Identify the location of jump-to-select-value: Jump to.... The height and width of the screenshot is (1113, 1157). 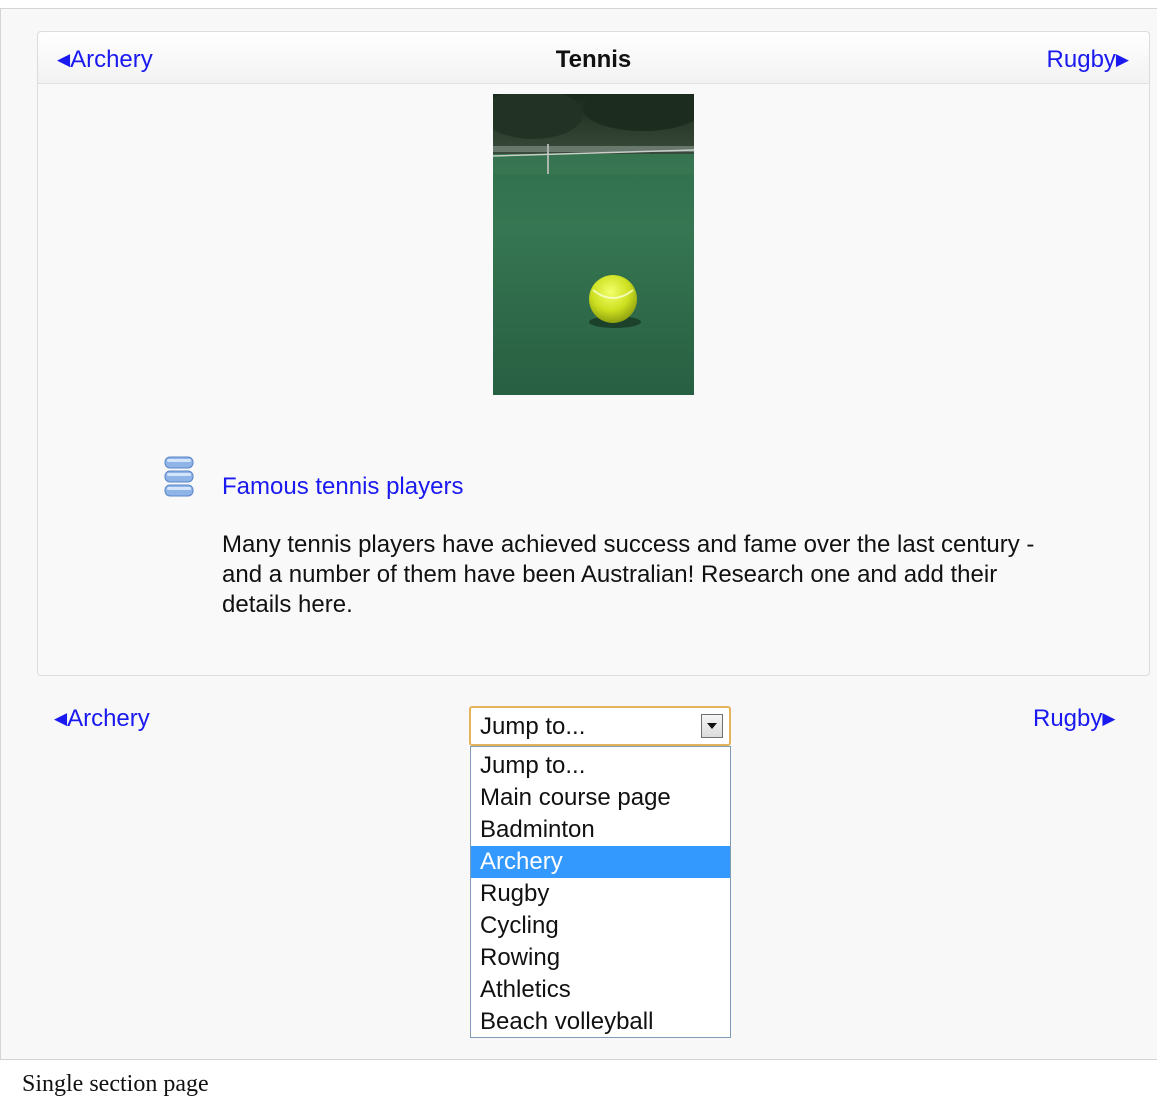
(533, 726).